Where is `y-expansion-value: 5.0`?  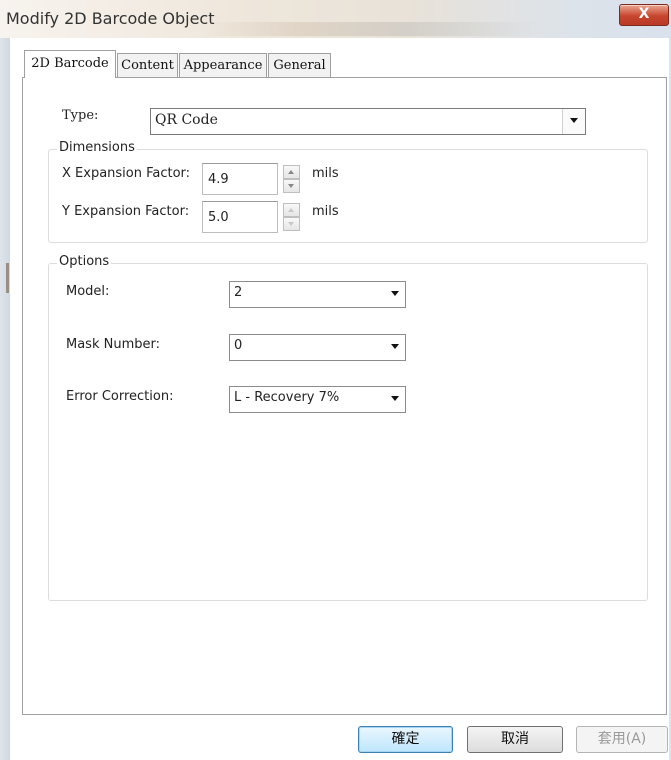 y-expansion-value: 5.0 is located at coordinates (218, 217).